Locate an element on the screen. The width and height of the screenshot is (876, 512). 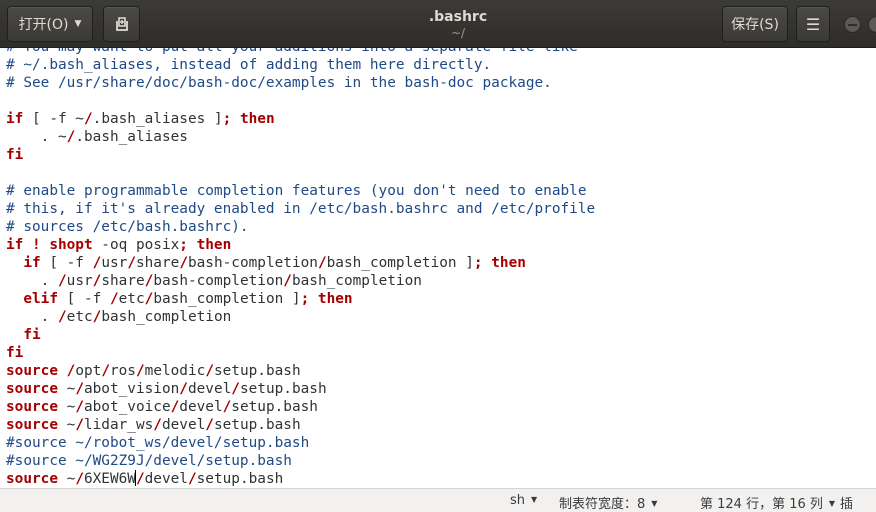
language-selector: sh ▼ is located at coordinates (523, 500).